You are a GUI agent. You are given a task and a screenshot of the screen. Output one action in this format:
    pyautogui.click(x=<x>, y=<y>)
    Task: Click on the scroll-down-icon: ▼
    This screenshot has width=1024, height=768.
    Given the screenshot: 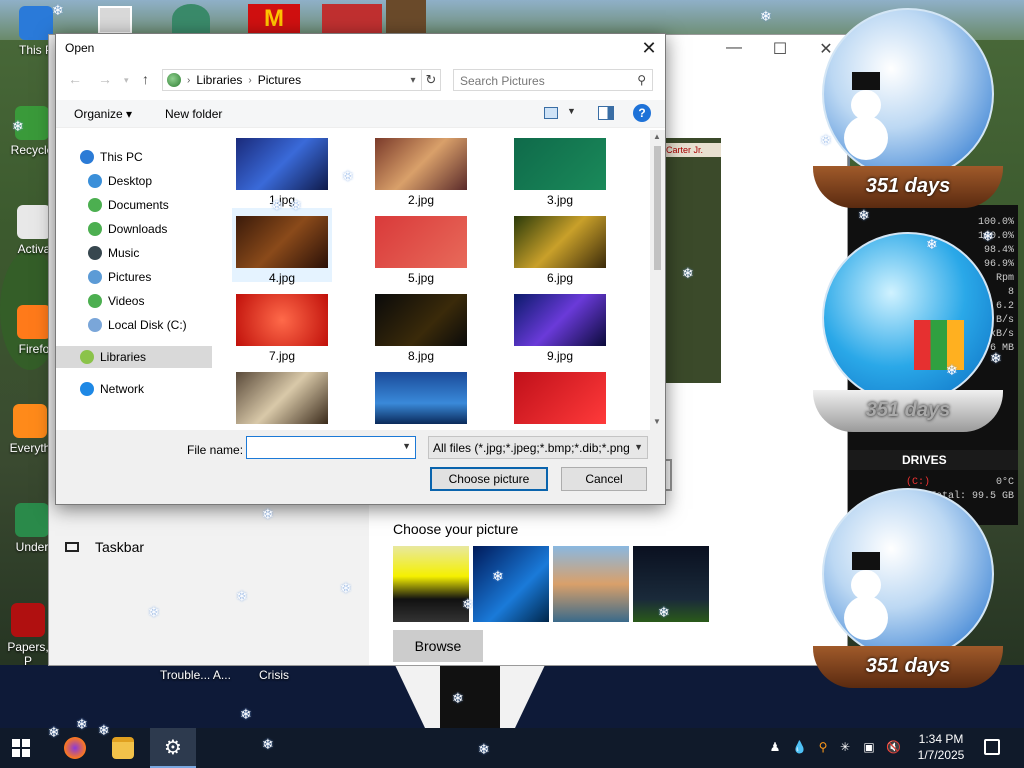 What is the action you would take?
    pyautogui.click(x=657, y=421)
    